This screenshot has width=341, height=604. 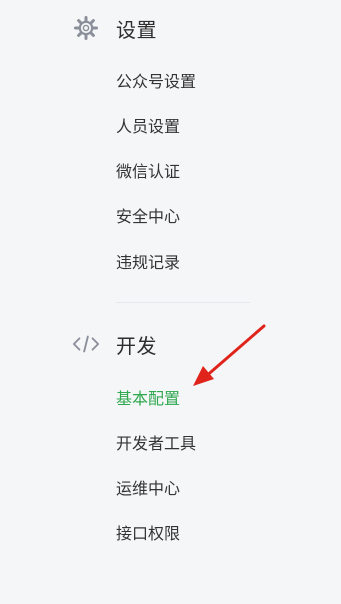 I want to click on develop-section-header: 开发, so click(x=114, y=344).